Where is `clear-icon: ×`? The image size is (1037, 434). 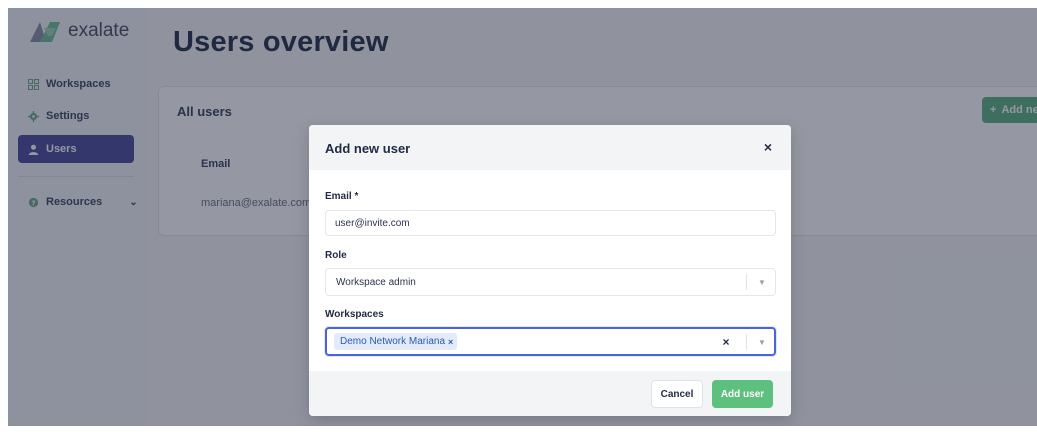
clear-icon: × is located at coordinates (726, 342).